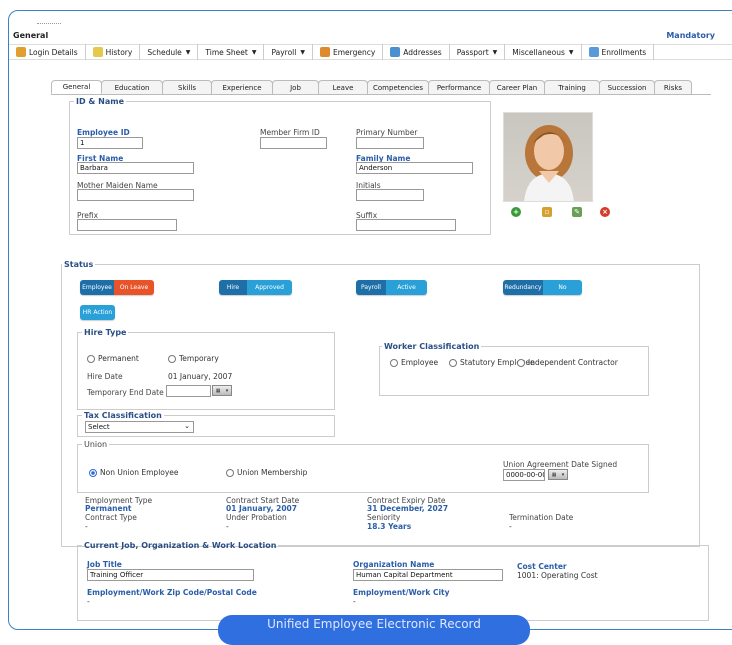 This screenshot has height=645, width=732. Describe the element at coordinates (408, 508) in the screenshot. I see `contract-expiry-value: 31 December, 2027` at that location.